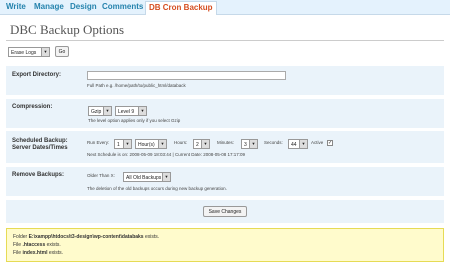 This screenshot has height=265, width=450. Describe the element at coordinates (53, 245) in the screenshot. I see `notice-htaccess-suffix: exists.` at that location.